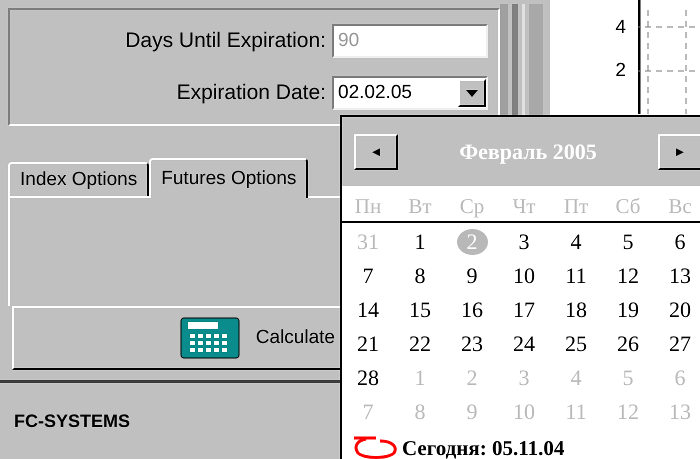 The width and height of the screenshot is (700, 459). What do you see at coordinates (680, 206) in the screenshot?
I see `weekday-label: Вс` at bounding box center [680, 206].